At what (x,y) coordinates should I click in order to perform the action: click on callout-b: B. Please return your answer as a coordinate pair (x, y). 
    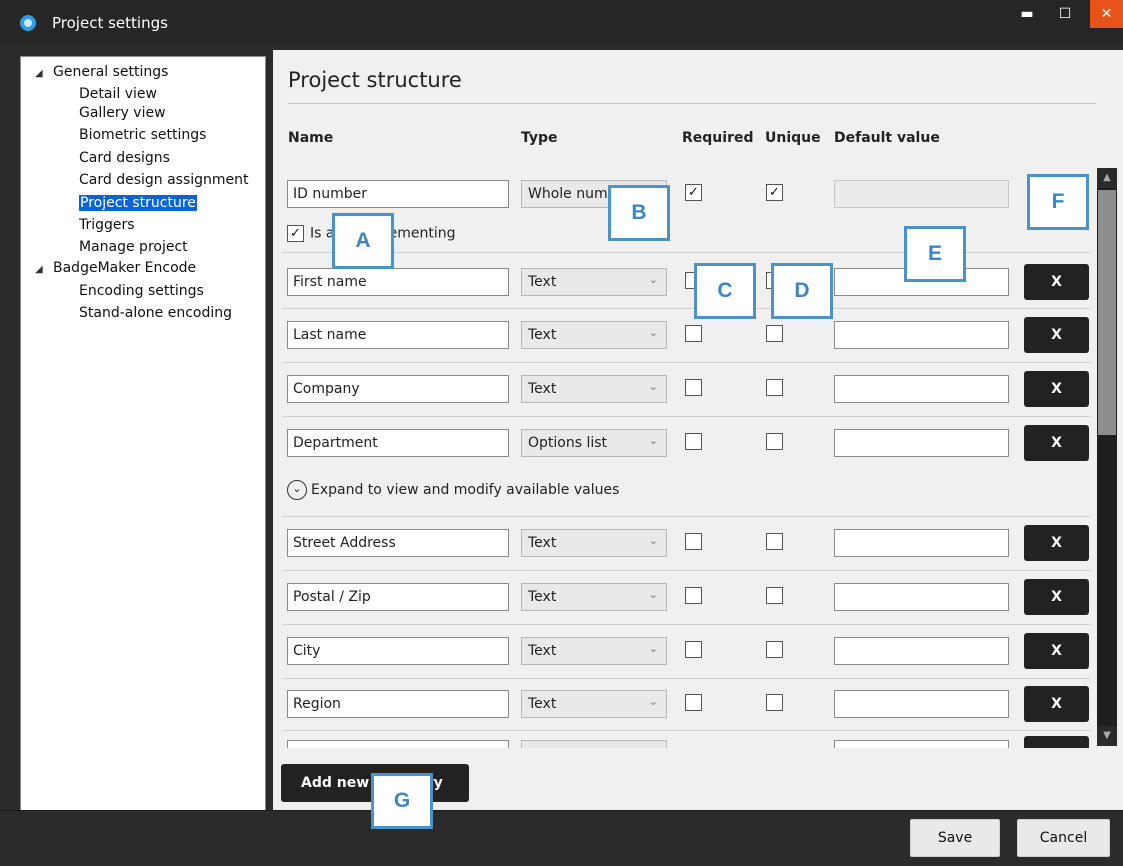
    Looking at the image, I should click on (639, 213).